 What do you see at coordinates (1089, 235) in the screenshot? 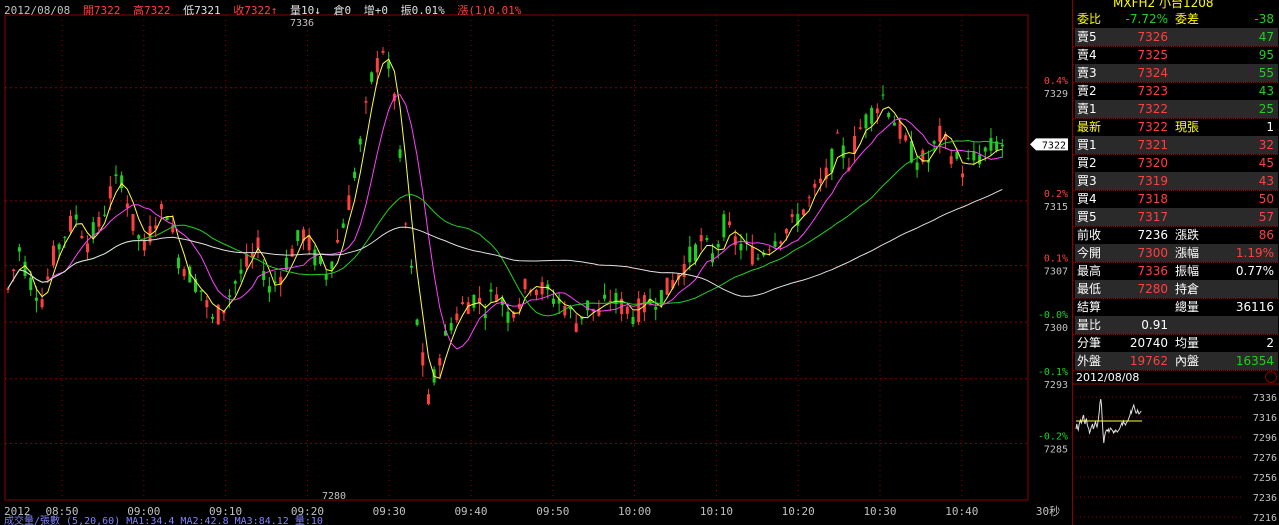
I see `quote-label: 前收` at bounding box center [1089, 235].